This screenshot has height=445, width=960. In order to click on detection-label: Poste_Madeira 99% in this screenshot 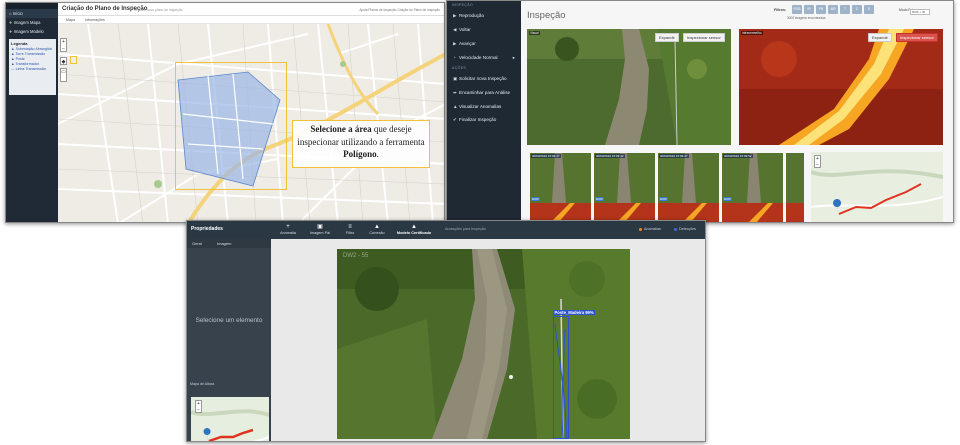, I will do `click(574, 312)`.